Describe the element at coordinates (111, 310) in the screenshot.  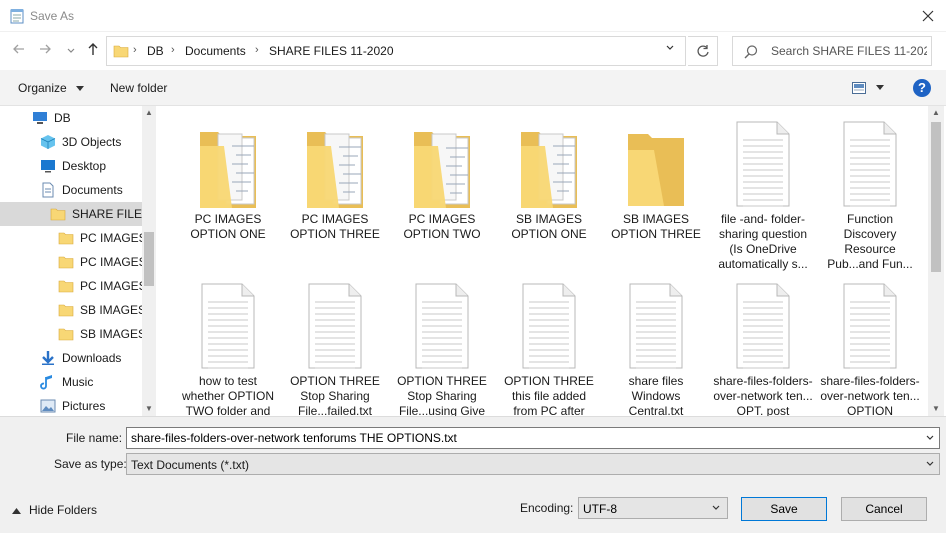
I see `sidebar-item-label: SB IMAGES` at that location.